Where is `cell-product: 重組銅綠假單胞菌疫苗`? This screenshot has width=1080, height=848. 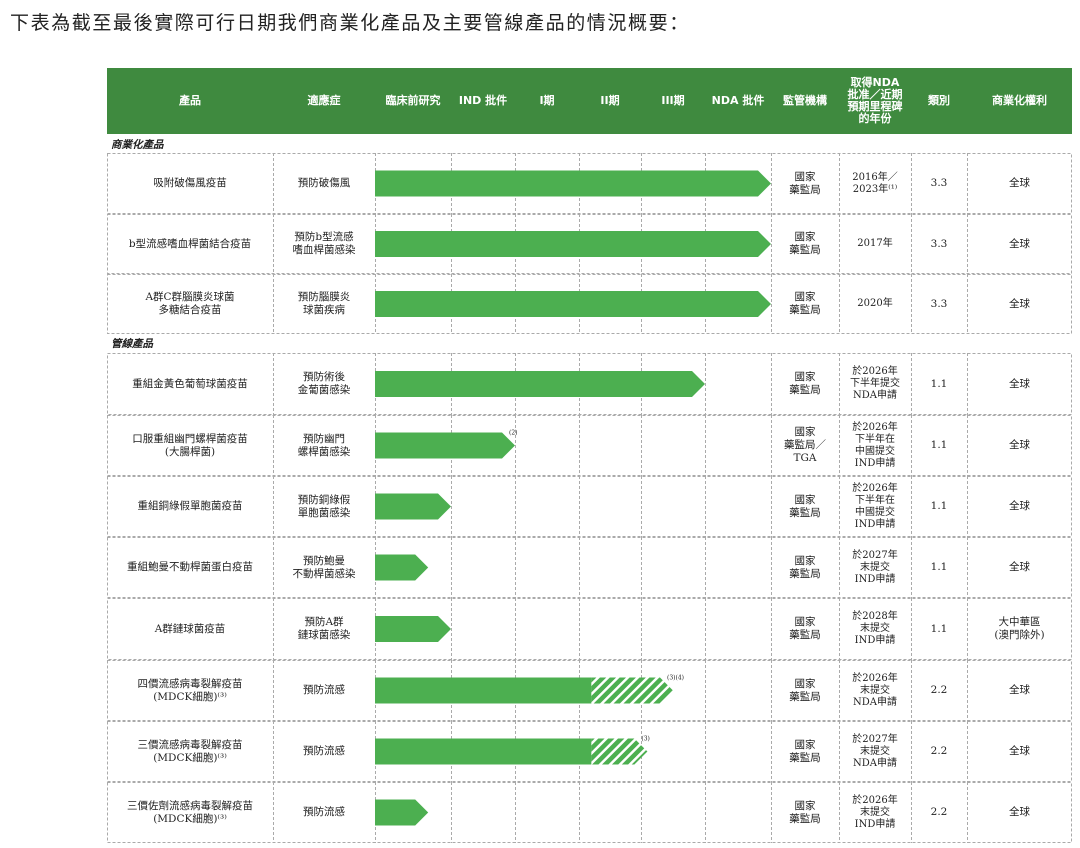 cell-product: 重組銅綠假單胞菌疫苗 is located at coordinates (190, 506).